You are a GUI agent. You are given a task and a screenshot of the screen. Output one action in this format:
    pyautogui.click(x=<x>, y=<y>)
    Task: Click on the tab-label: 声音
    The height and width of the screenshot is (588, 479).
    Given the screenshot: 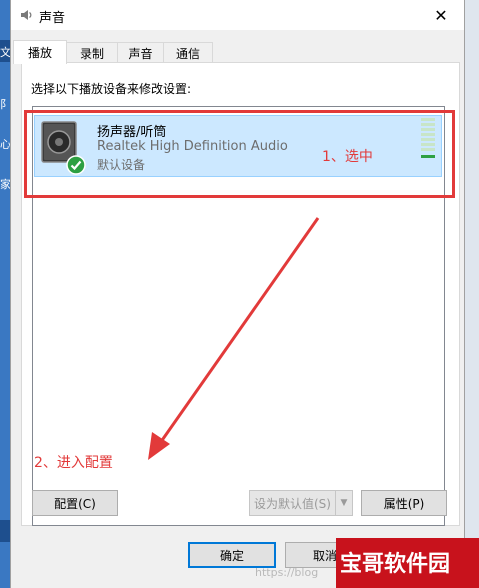 What is the action you would take?
    pyautogui.click(x=140, y=53)
    